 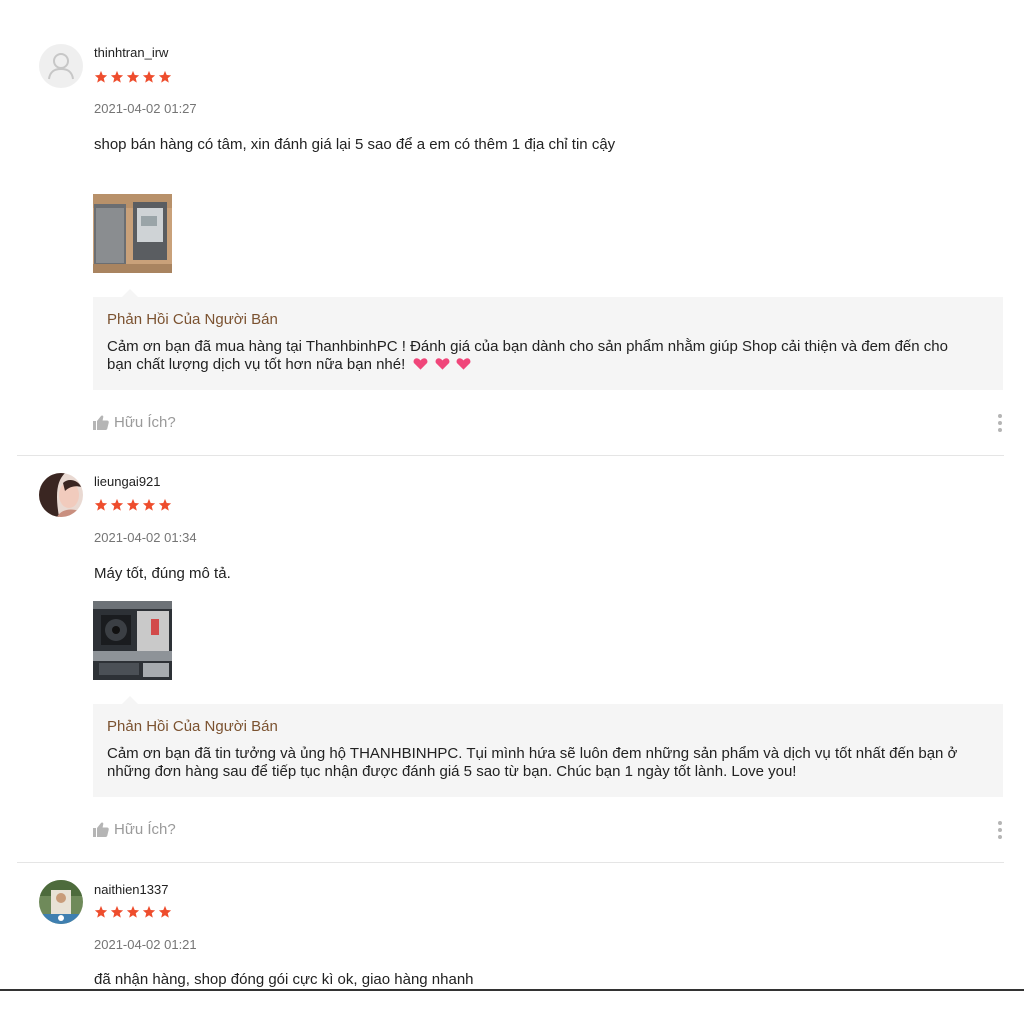 I want to click on review-date: 2021-04-02 01:27, so click(x=145, y=108).